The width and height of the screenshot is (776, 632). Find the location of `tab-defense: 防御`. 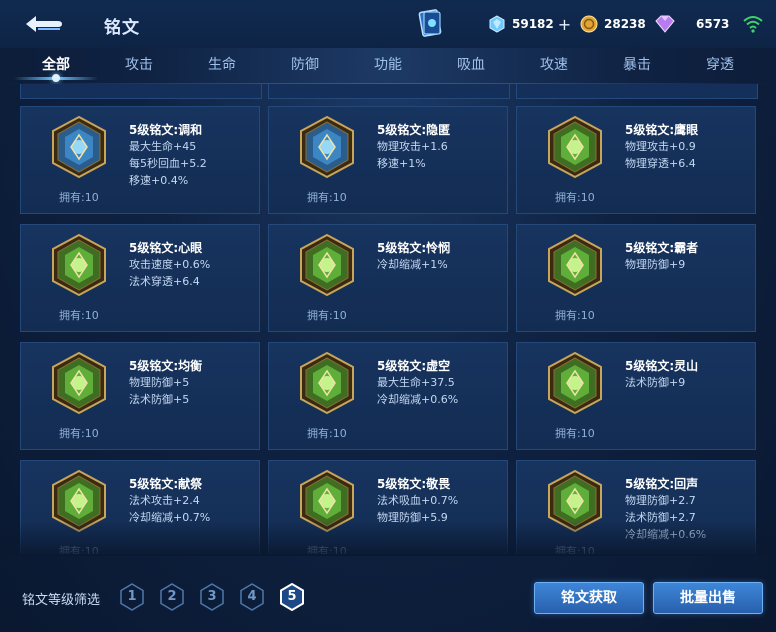

tab-defense: 防御 is located at coordinates (305, 64).